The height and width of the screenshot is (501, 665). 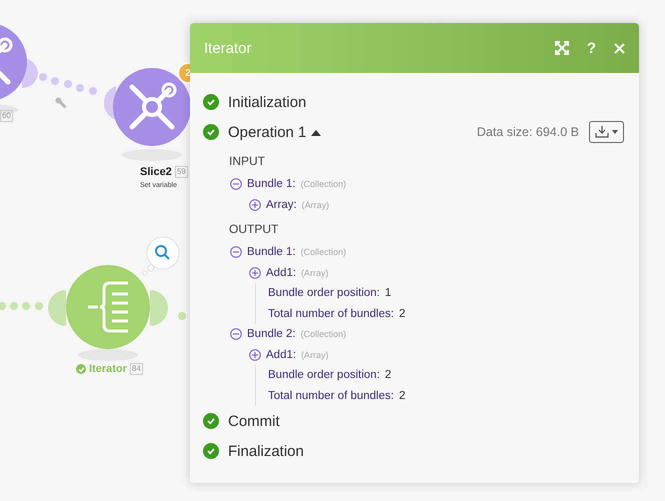 What do you see at coordinates (68, 84) in the screenshot?
I see `connector-dots` at bounding box center [68, 84].